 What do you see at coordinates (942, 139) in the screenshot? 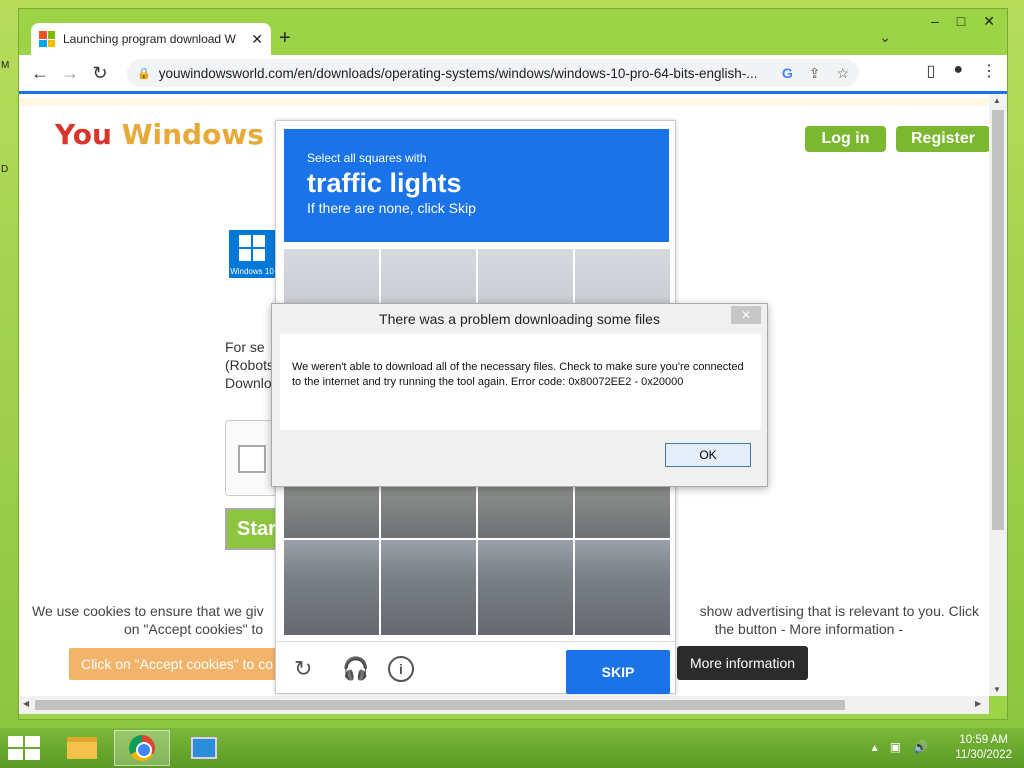
I see `register-button: Register` at bounding box center [942, 139].